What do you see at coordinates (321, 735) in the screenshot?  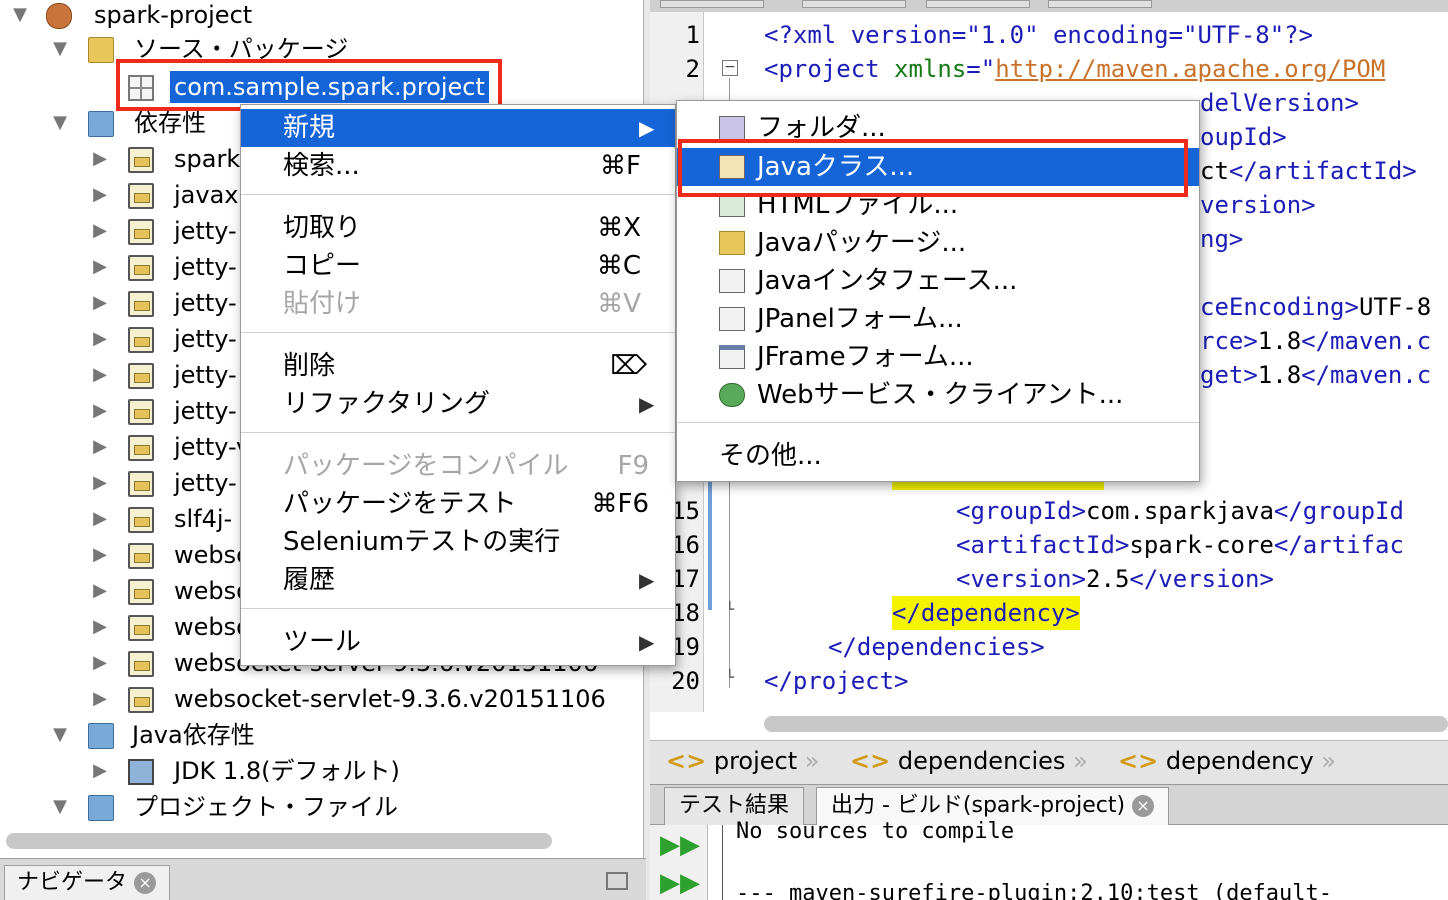 I see `tree-row-java-dependencies: ▼ Java依存性` at bounding box center [321, 735].